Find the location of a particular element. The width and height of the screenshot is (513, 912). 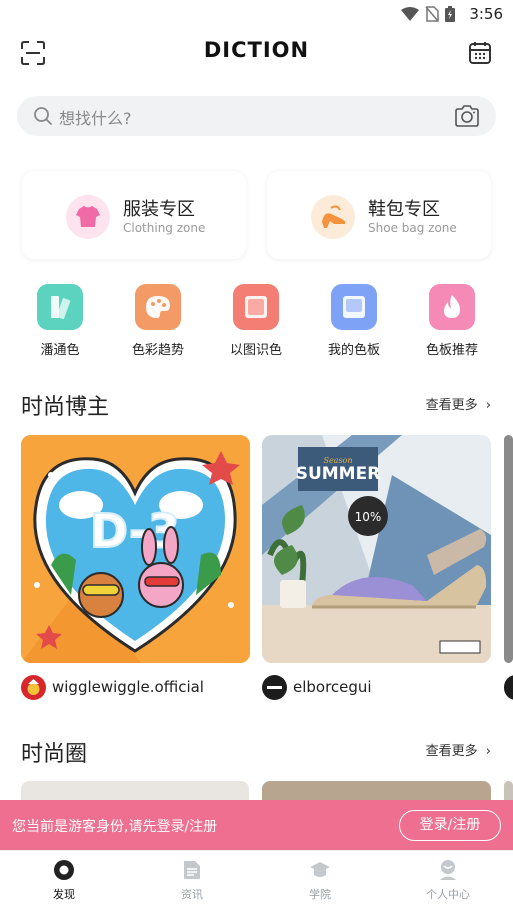

wifi-icon is located at coordinates (410, 14).